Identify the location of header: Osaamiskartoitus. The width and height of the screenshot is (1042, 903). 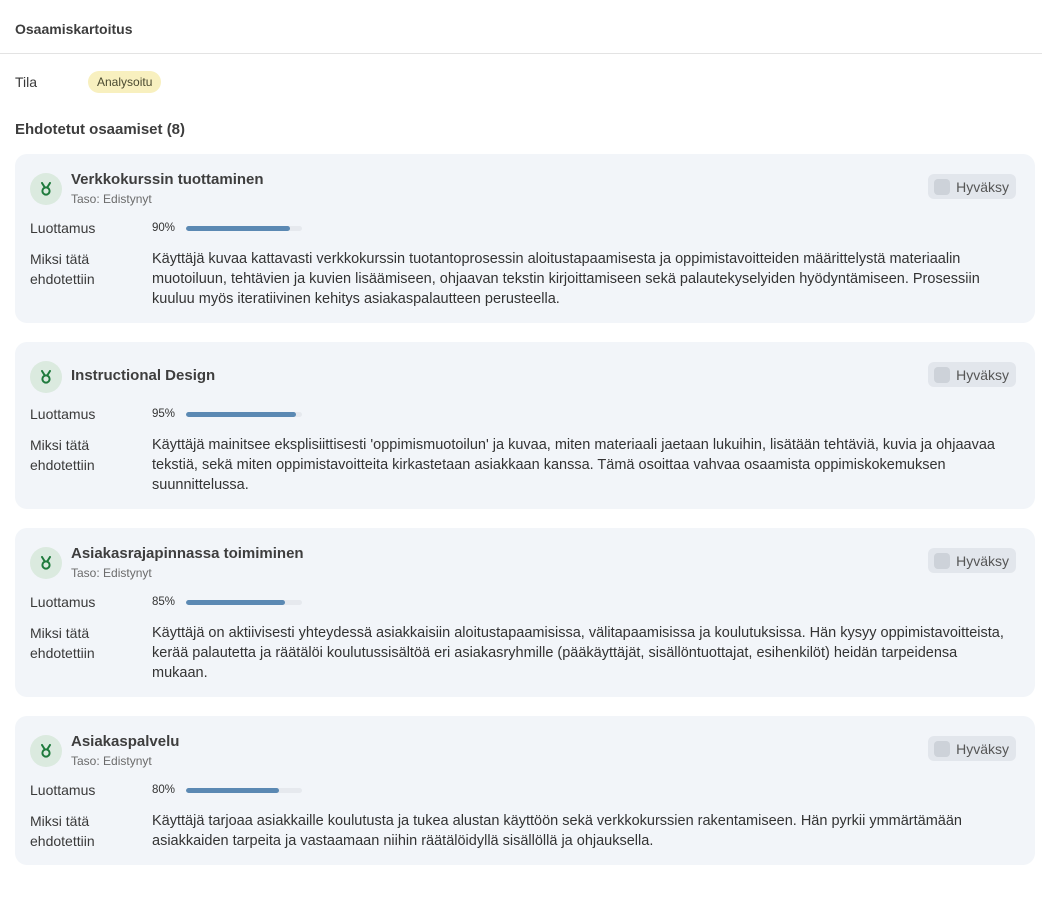
(521, 27).